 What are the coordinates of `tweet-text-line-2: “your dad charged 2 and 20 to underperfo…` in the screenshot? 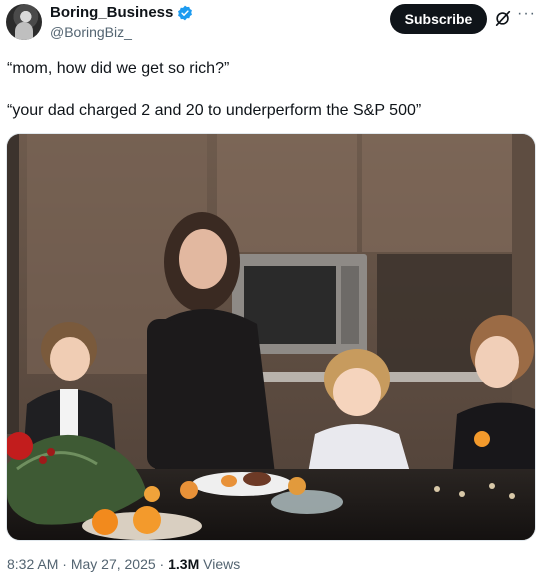 It's located at (214, 110).